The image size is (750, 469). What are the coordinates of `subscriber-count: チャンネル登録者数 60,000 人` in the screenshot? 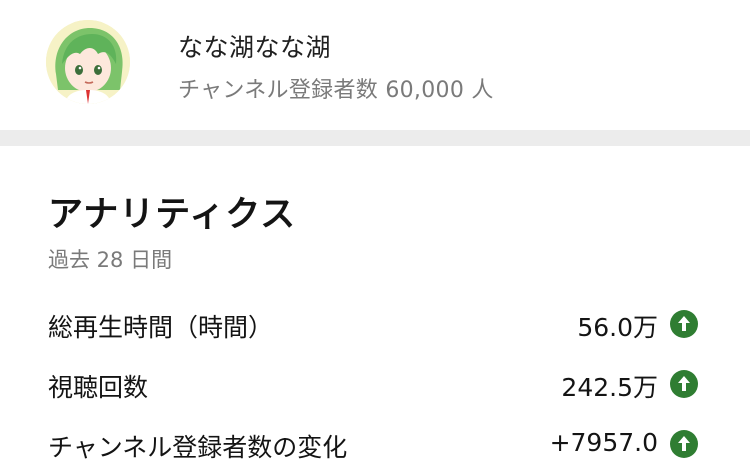 It's located at (336, 90).